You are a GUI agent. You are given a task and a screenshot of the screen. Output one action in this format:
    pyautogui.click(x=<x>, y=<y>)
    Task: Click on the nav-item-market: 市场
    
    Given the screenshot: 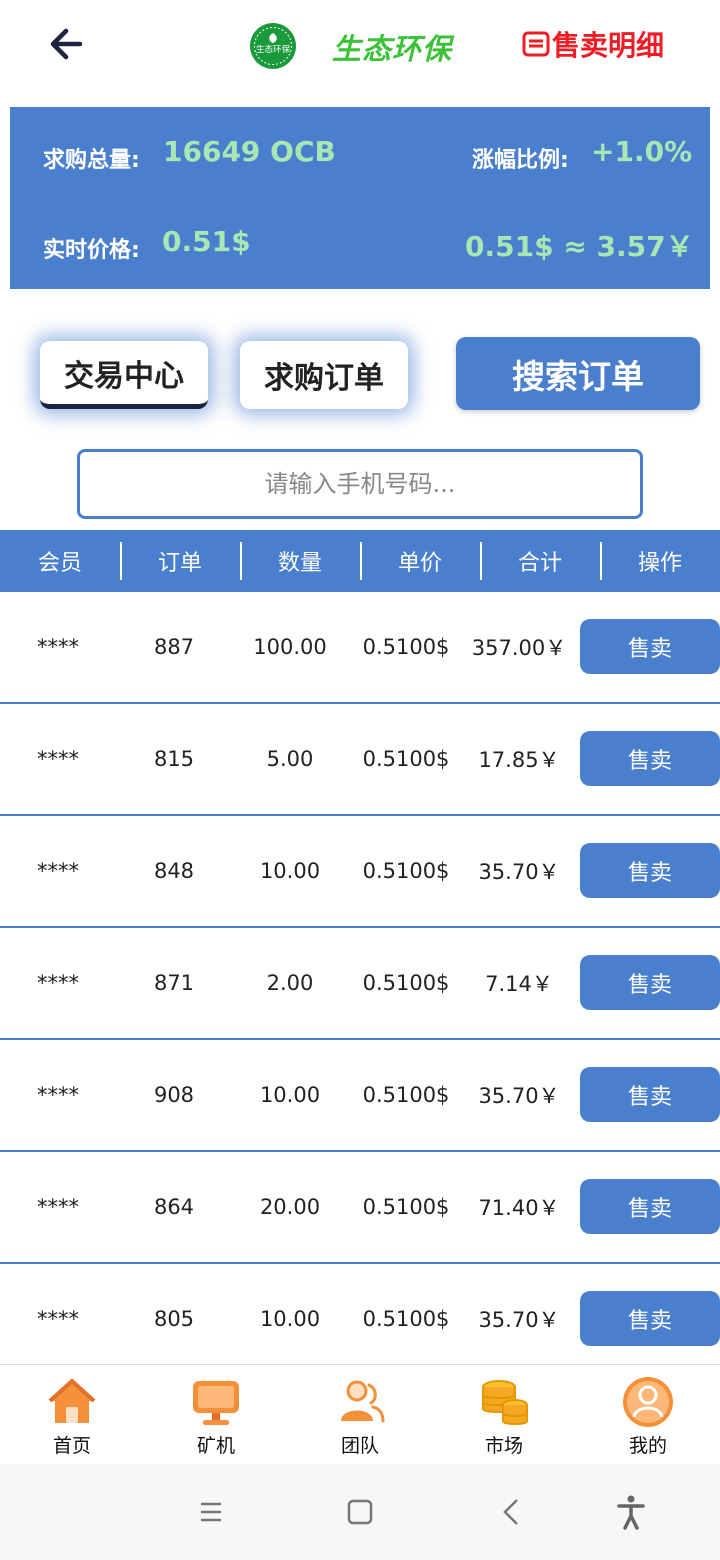 What is the action you would take?
    pyautogui.click(x=504, y=1414)
    